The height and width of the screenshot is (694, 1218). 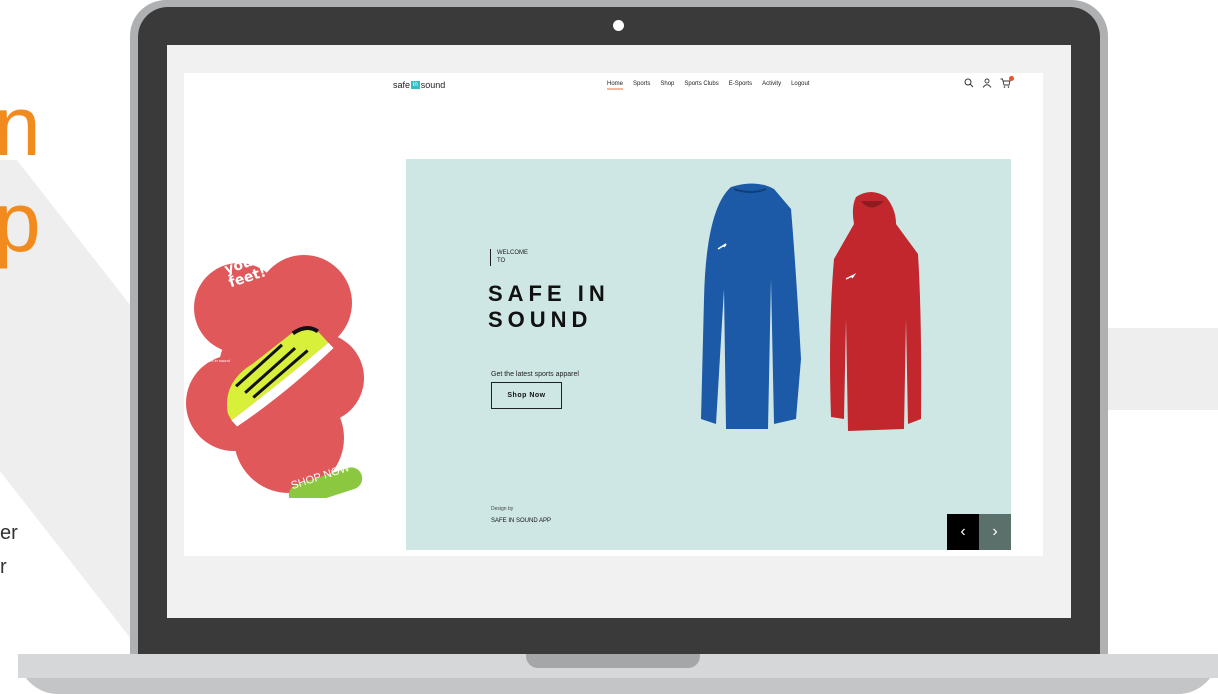 I want to click on slider-prev-button: ‹, so click(x=963, y=532).